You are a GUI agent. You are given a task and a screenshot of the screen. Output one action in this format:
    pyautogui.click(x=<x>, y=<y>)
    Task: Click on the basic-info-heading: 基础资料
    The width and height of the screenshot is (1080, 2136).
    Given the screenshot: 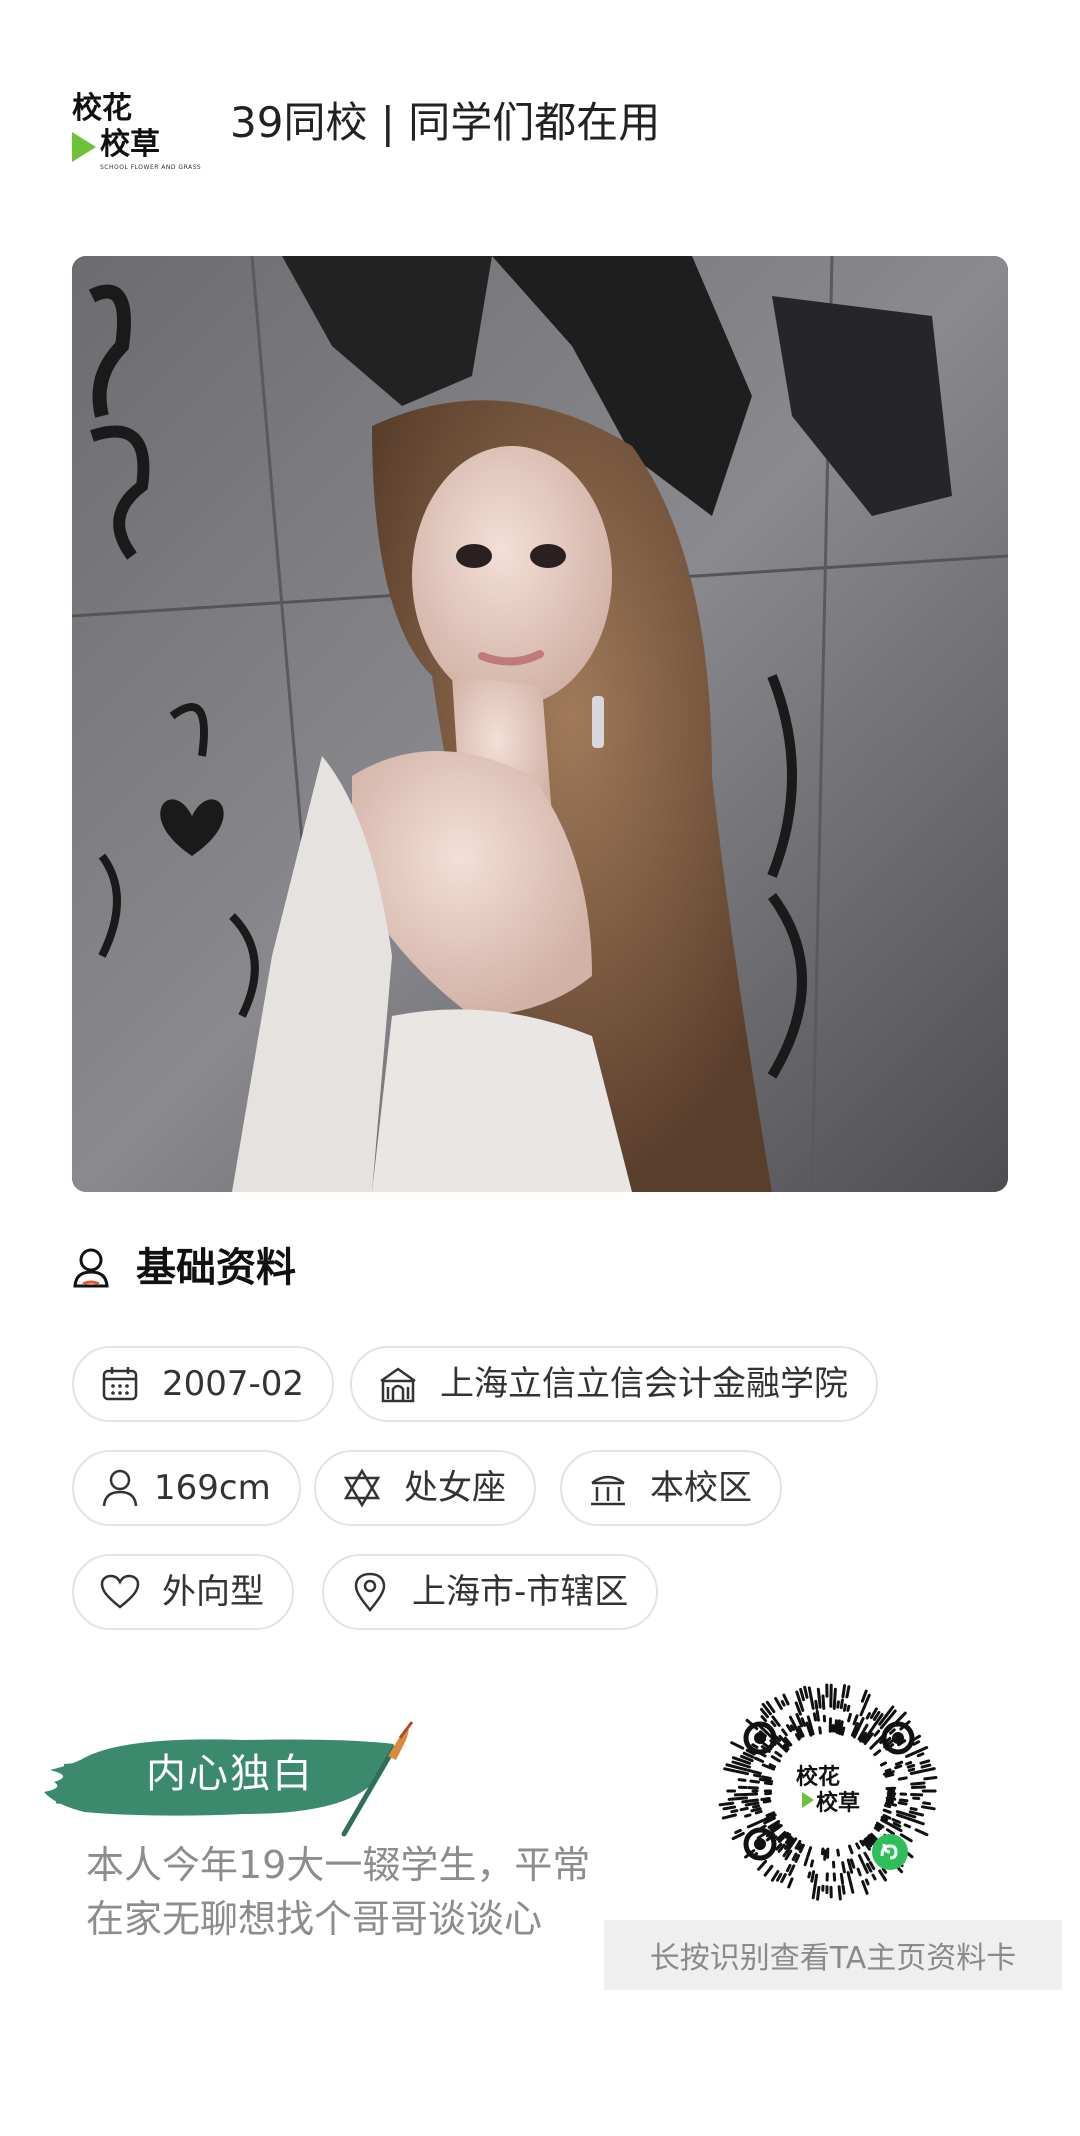 What is the action you would take?
    pyautogui.click(x=372, y=1268)
    